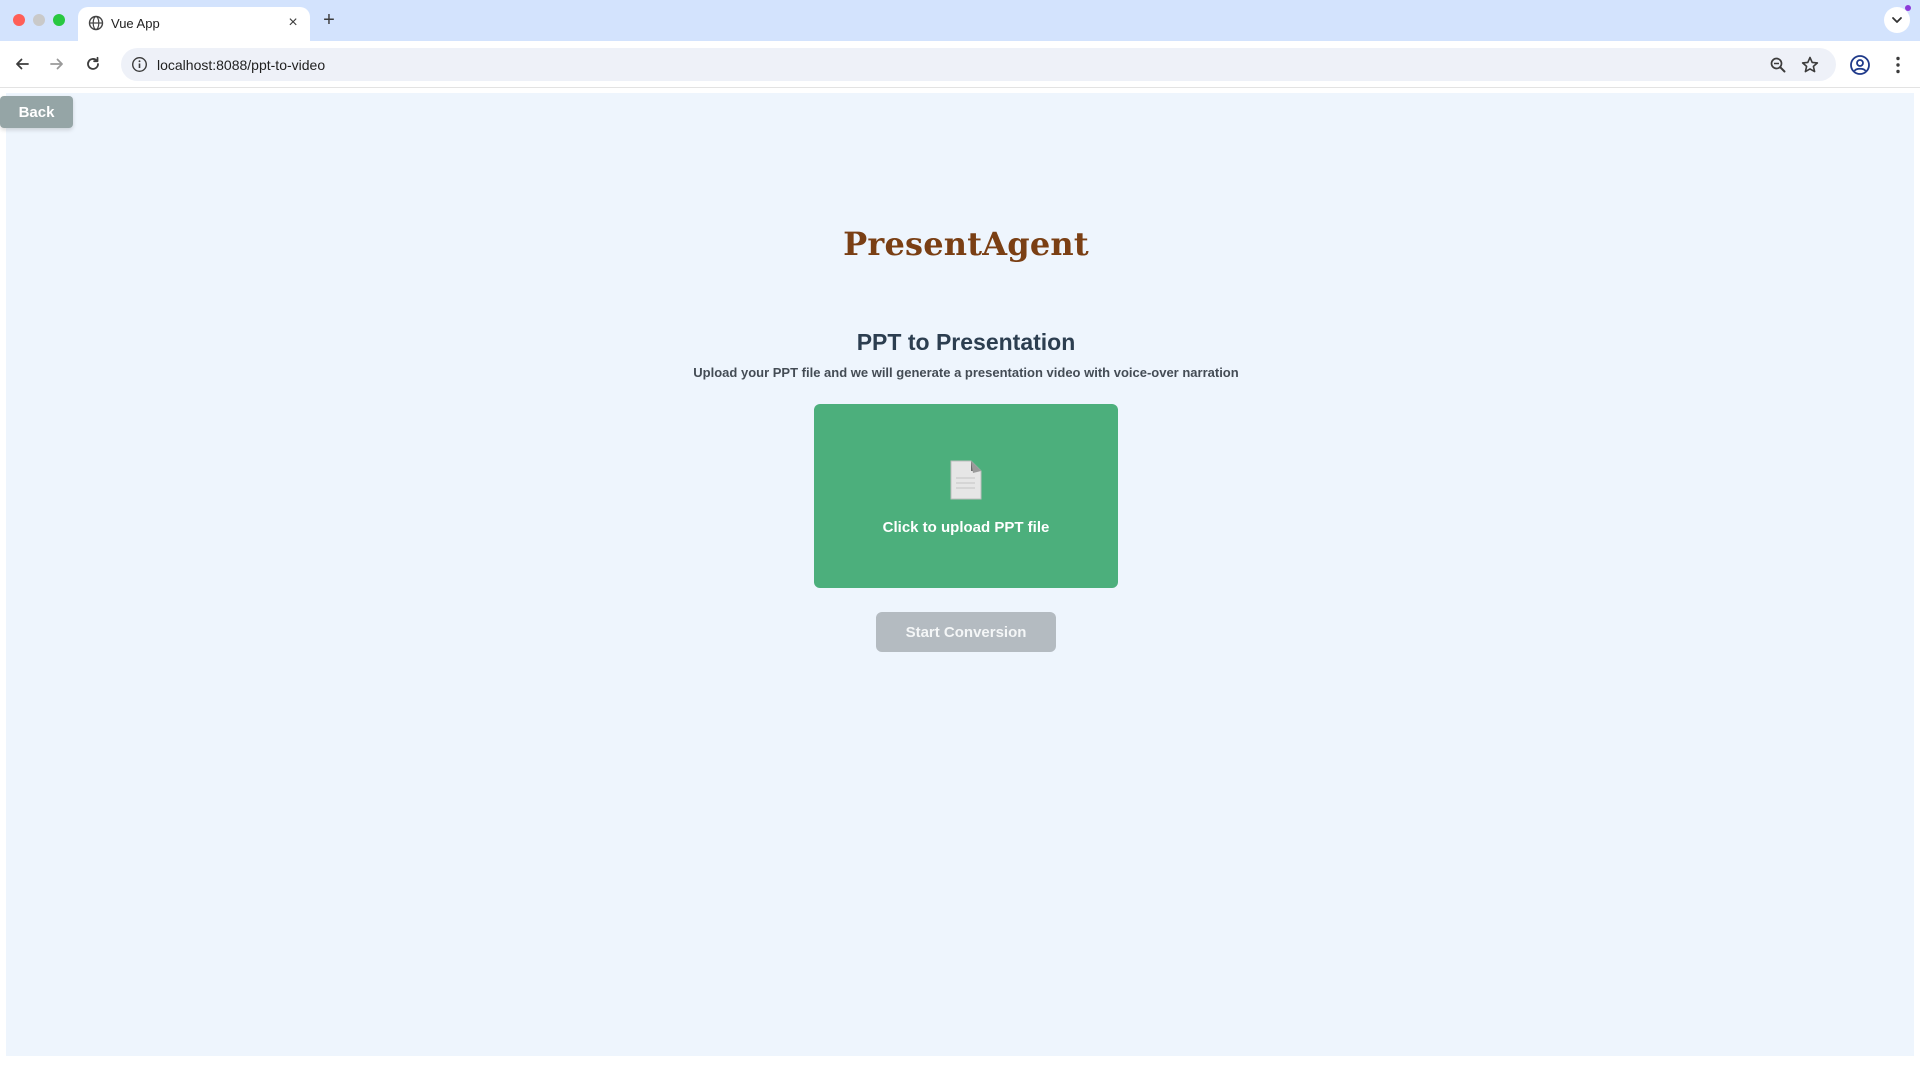 Image resolution: width=1920 pixels, height=1080 pixels. I want to click on forward-nav-button, so click(57, 64).